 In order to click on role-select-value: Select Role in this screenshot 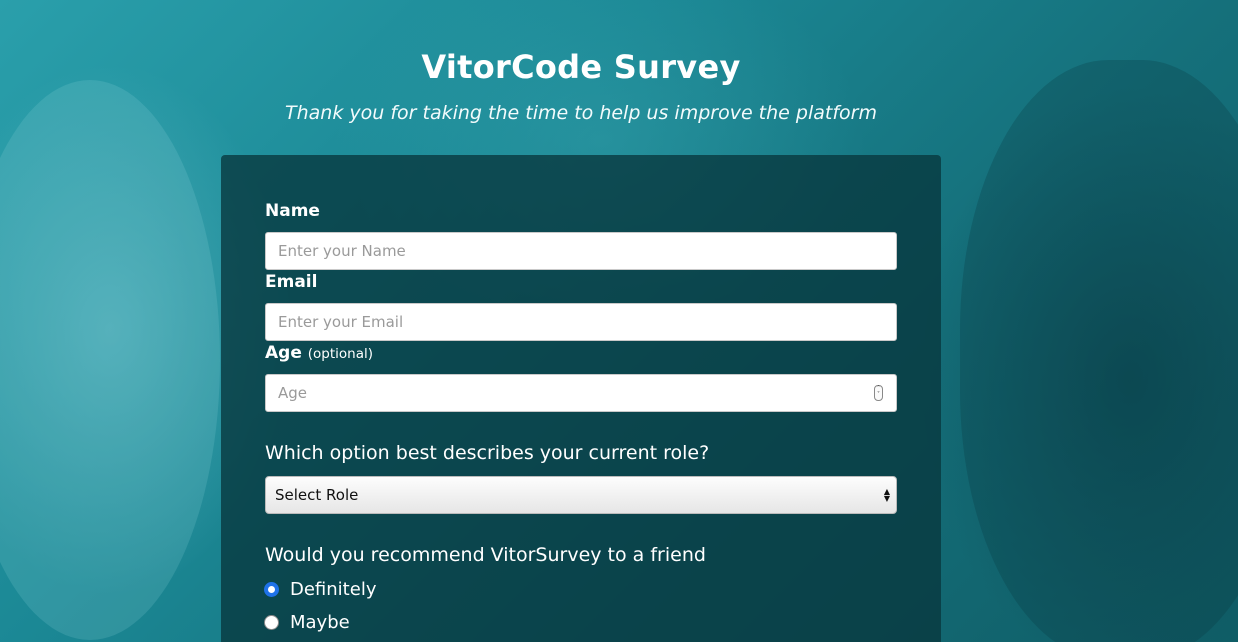, I will do `click(317, 495)`.